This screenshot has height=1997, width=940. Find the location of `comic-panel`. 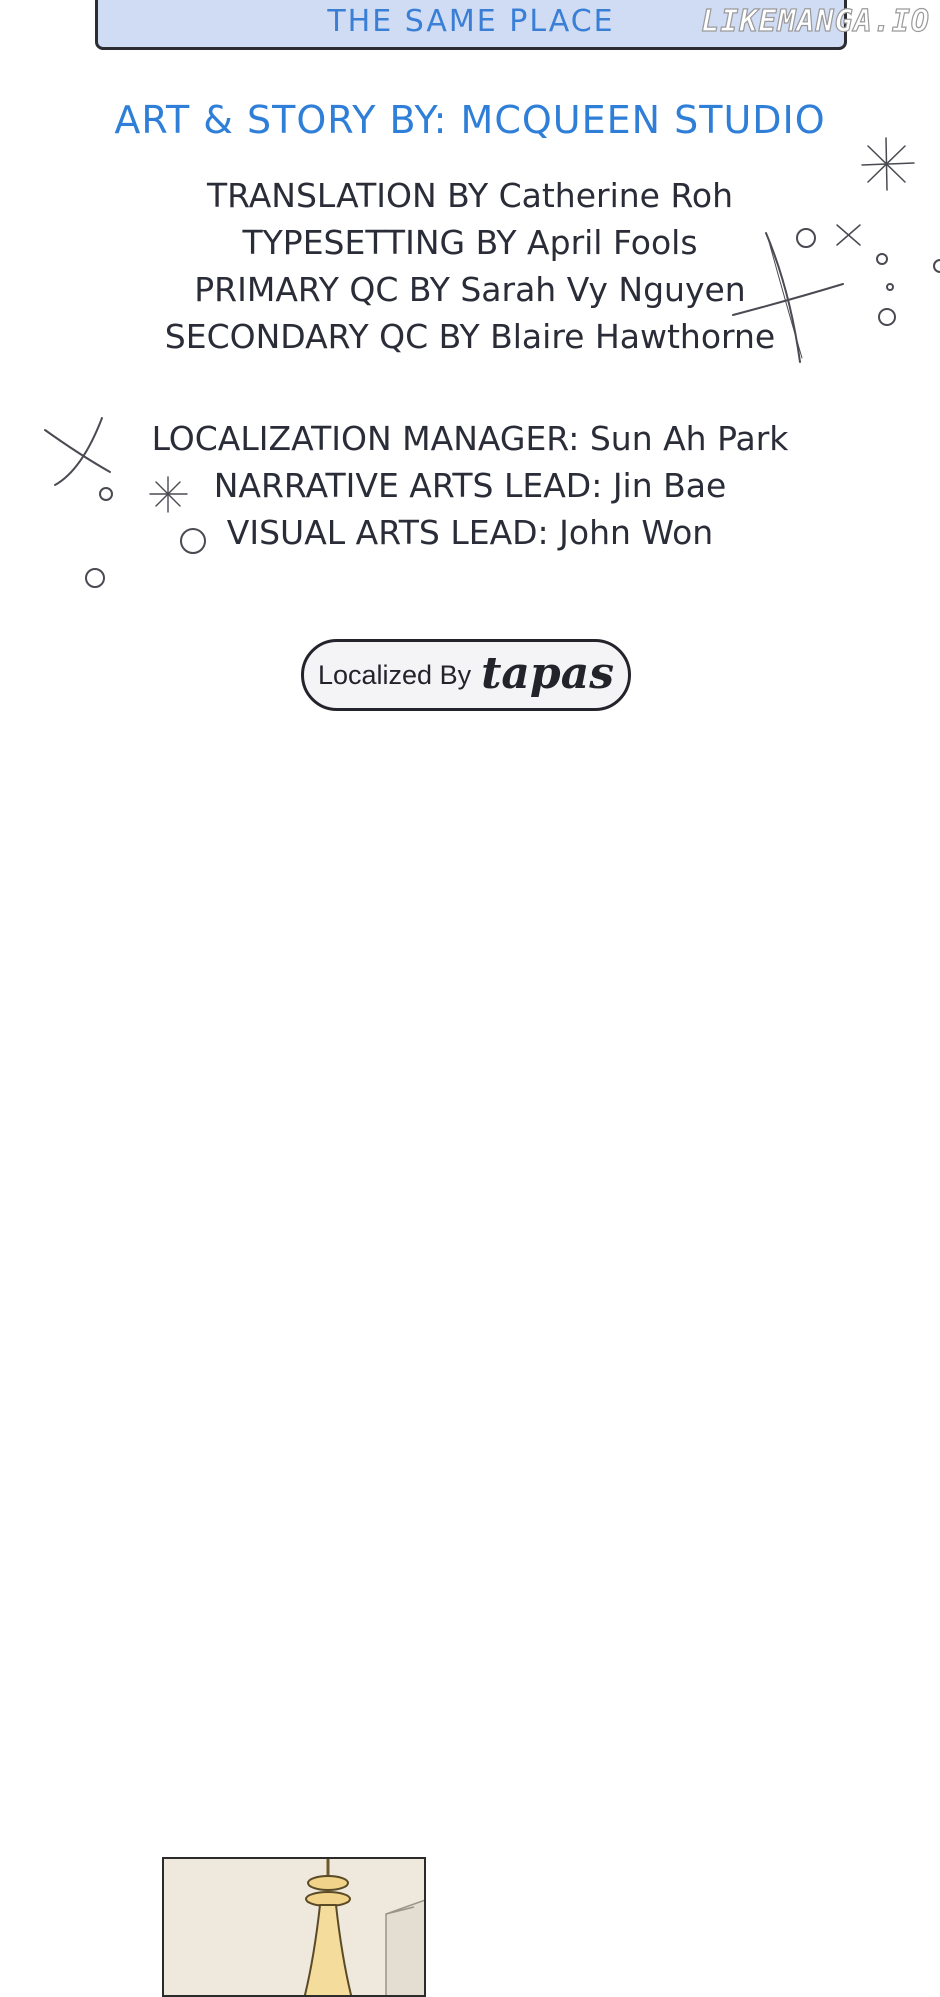

comic-panel is located at coordinates (294, 1927).